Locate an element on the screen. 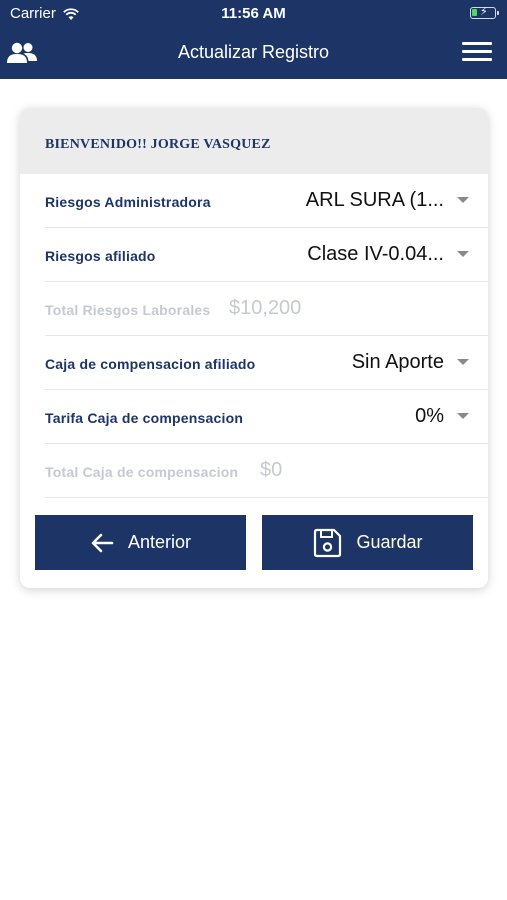  save-button-label: Guardar is located at coordinates (389, 542).